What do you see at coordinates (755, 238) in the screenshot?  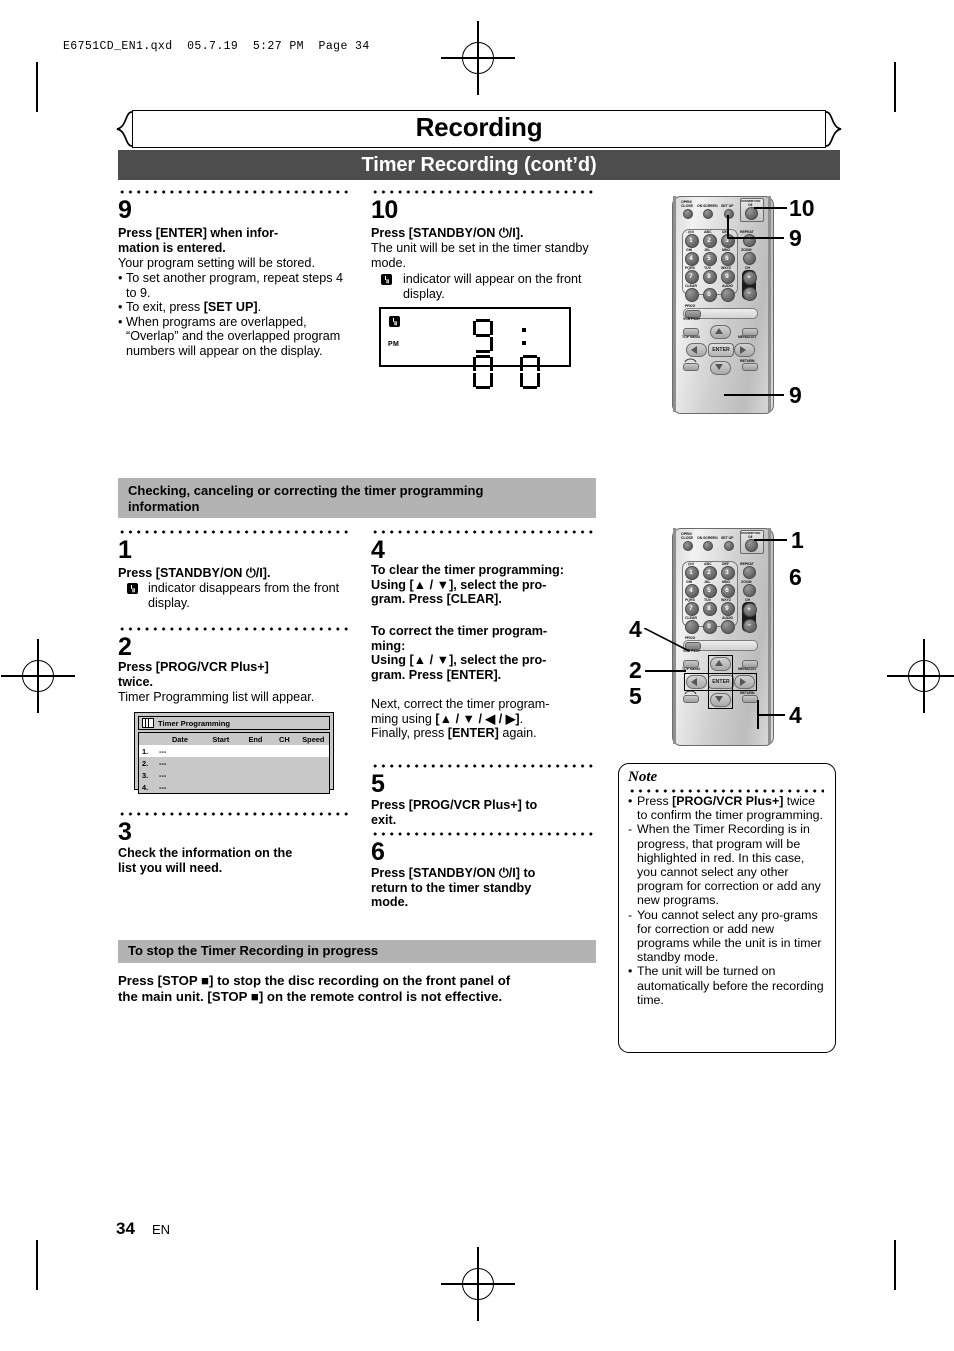 I see `leader-9a-h` at bounding box center [755, 238].